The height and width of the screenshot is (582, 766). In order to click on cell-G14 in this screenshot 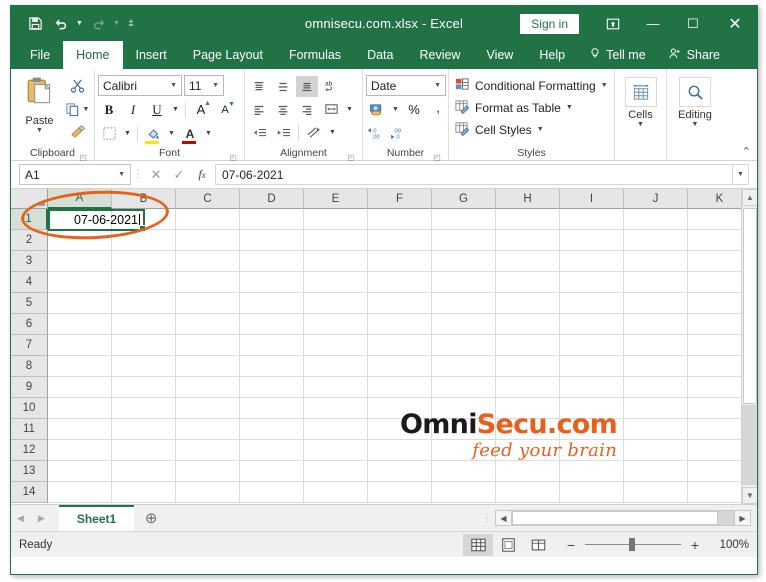, I will do `click(464, 492)`.